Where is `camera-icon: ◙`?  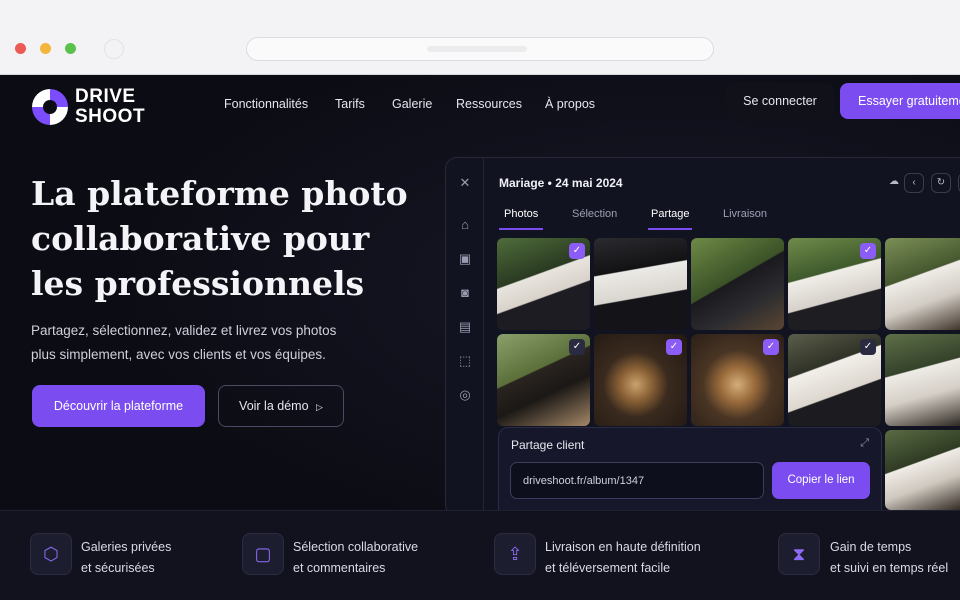 camera-icon: ◙ is located at coordinates (465, 293).